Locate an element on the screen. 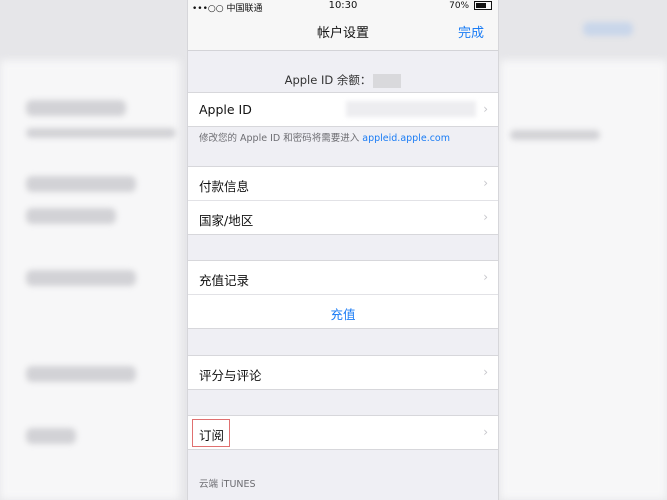 Image resolution: width=667 pixels, height=500 pixels. topup-group: 充值记录 › 充值 is located at coordinates (343, 294).